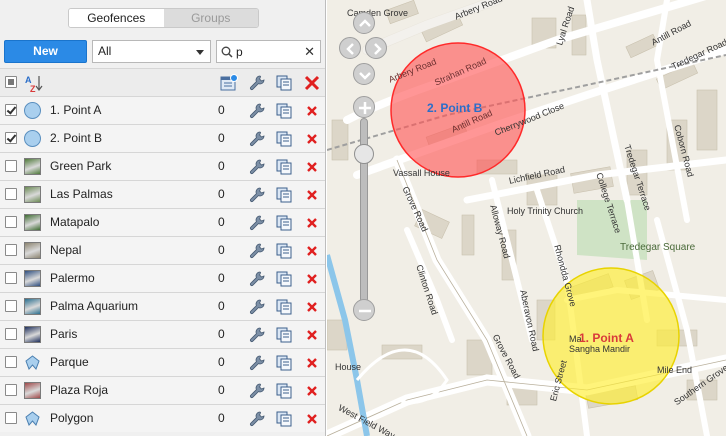 This screenshot has height=436, width=726. Describe the element at coordinates (162, 390) in the screenshot. I see `geofence-row: Plaza Roja 0` at that location.